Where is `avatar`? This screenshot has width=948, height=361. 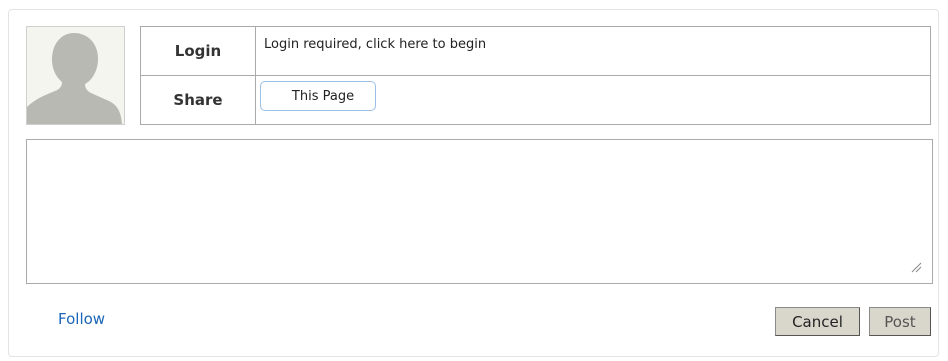
avatar is located at coordinates (75, 75).